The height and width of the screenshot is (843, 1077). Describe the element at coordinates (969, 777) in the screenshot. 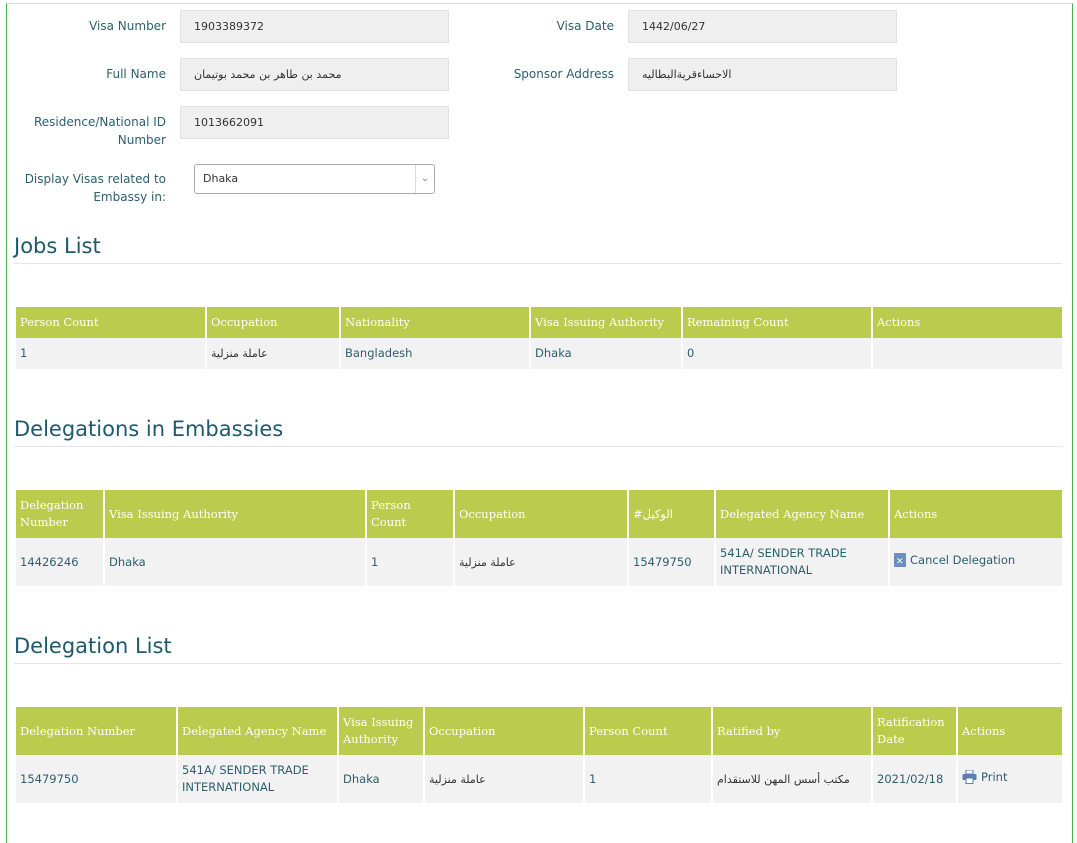

I see `print-icon` at that location.